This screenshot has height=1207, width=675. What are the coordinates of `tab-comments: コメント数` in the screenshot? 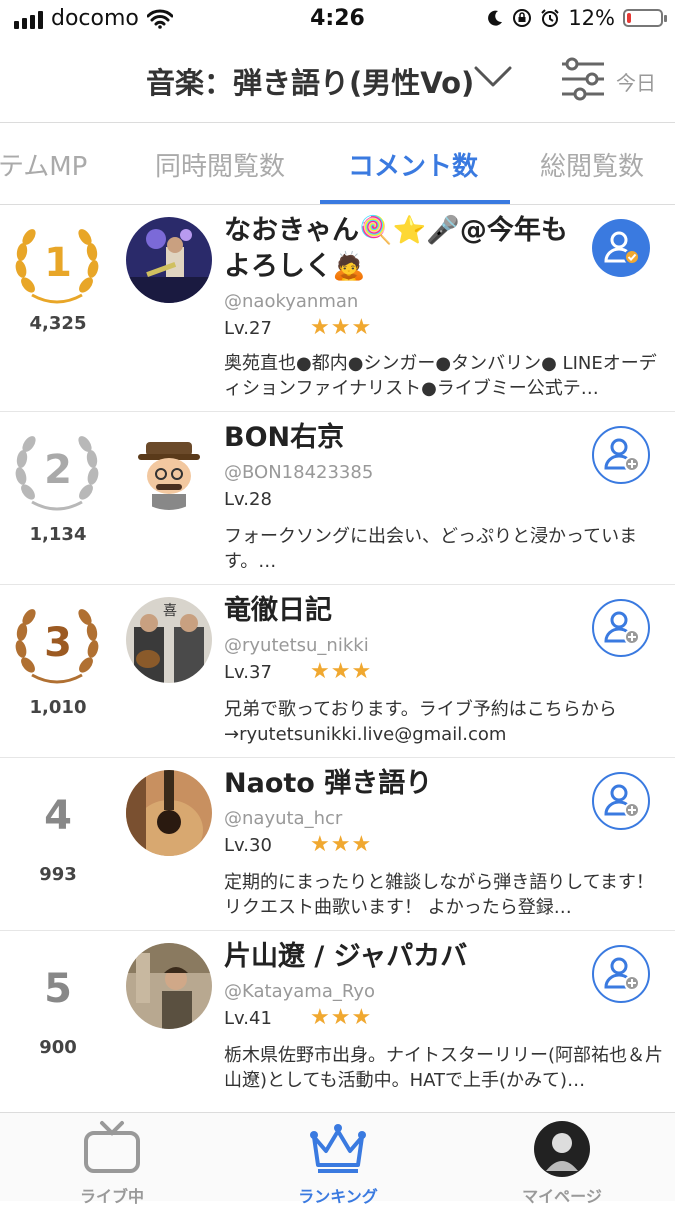 It's located at (413, 164).